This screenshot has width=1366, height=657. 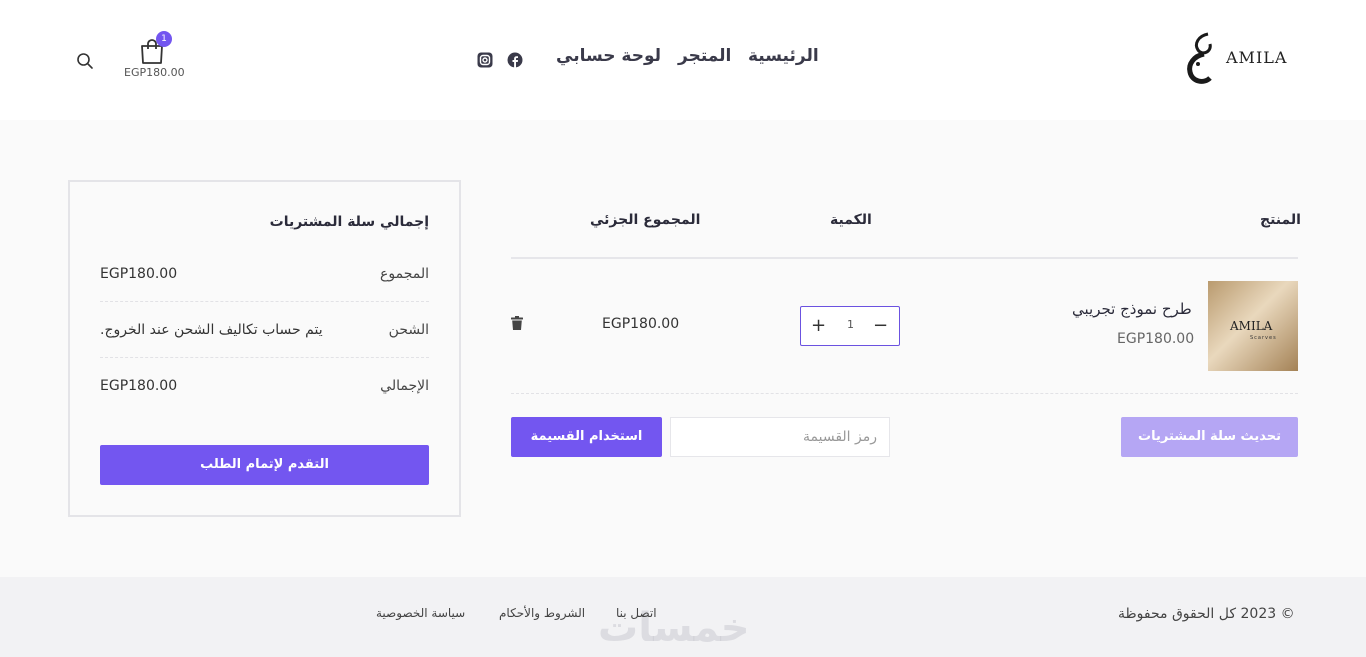 I want to click on product-price: EGP180.00, so click(x=1156, y=339).